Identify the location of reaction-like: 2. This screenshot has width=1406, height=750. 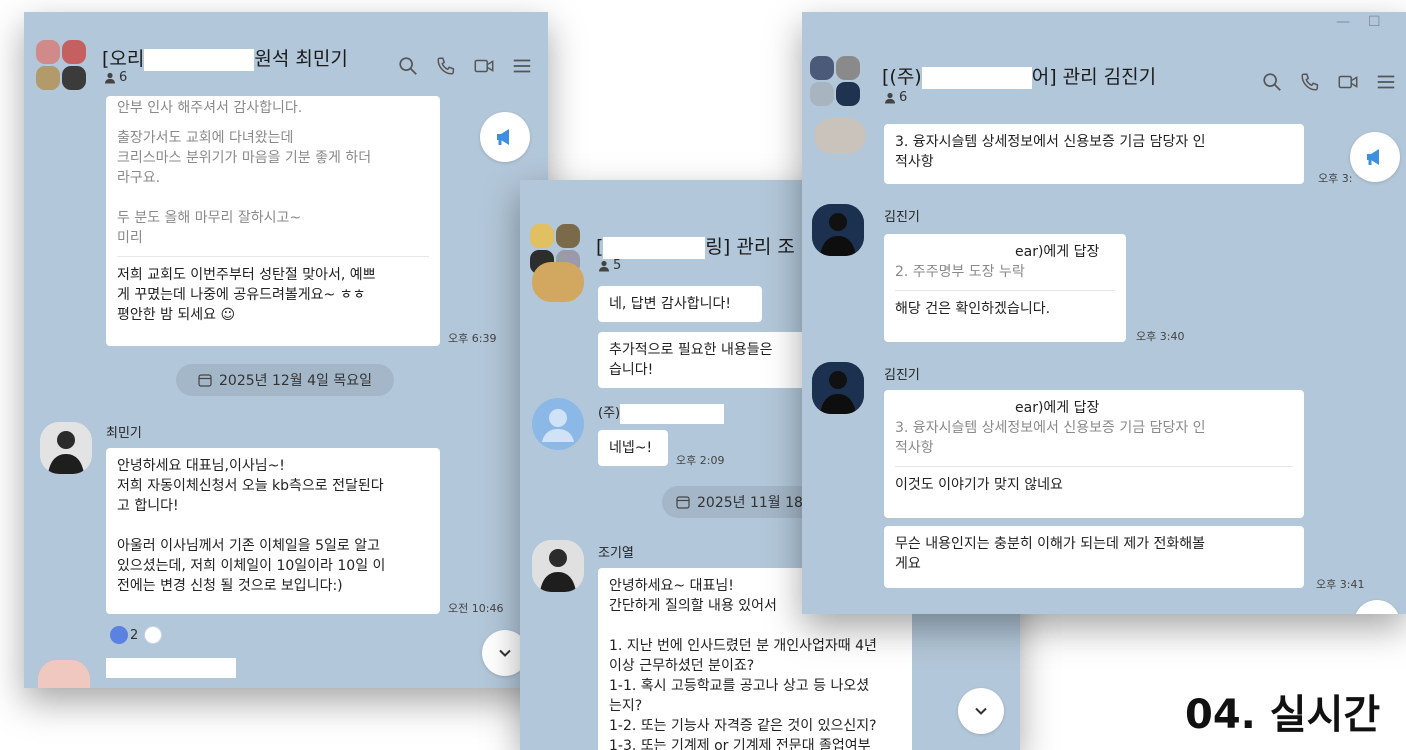
(124, 635).